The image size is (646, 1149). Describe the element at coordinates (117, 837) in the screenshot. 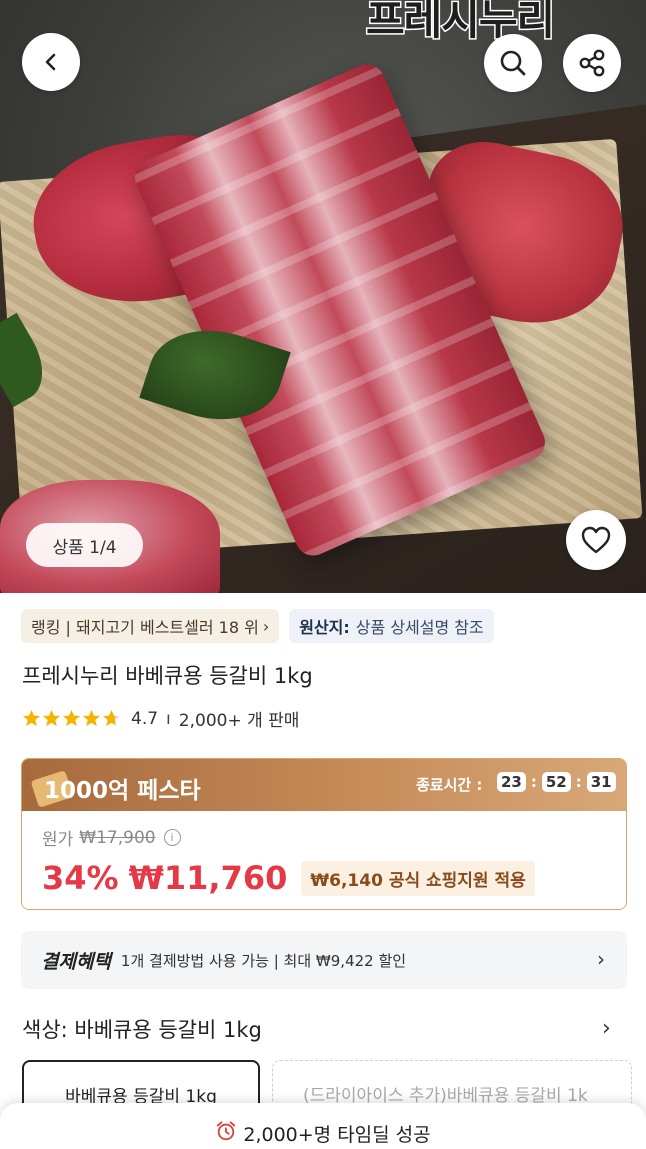

I see `original-price: ₩17,900` at that location.